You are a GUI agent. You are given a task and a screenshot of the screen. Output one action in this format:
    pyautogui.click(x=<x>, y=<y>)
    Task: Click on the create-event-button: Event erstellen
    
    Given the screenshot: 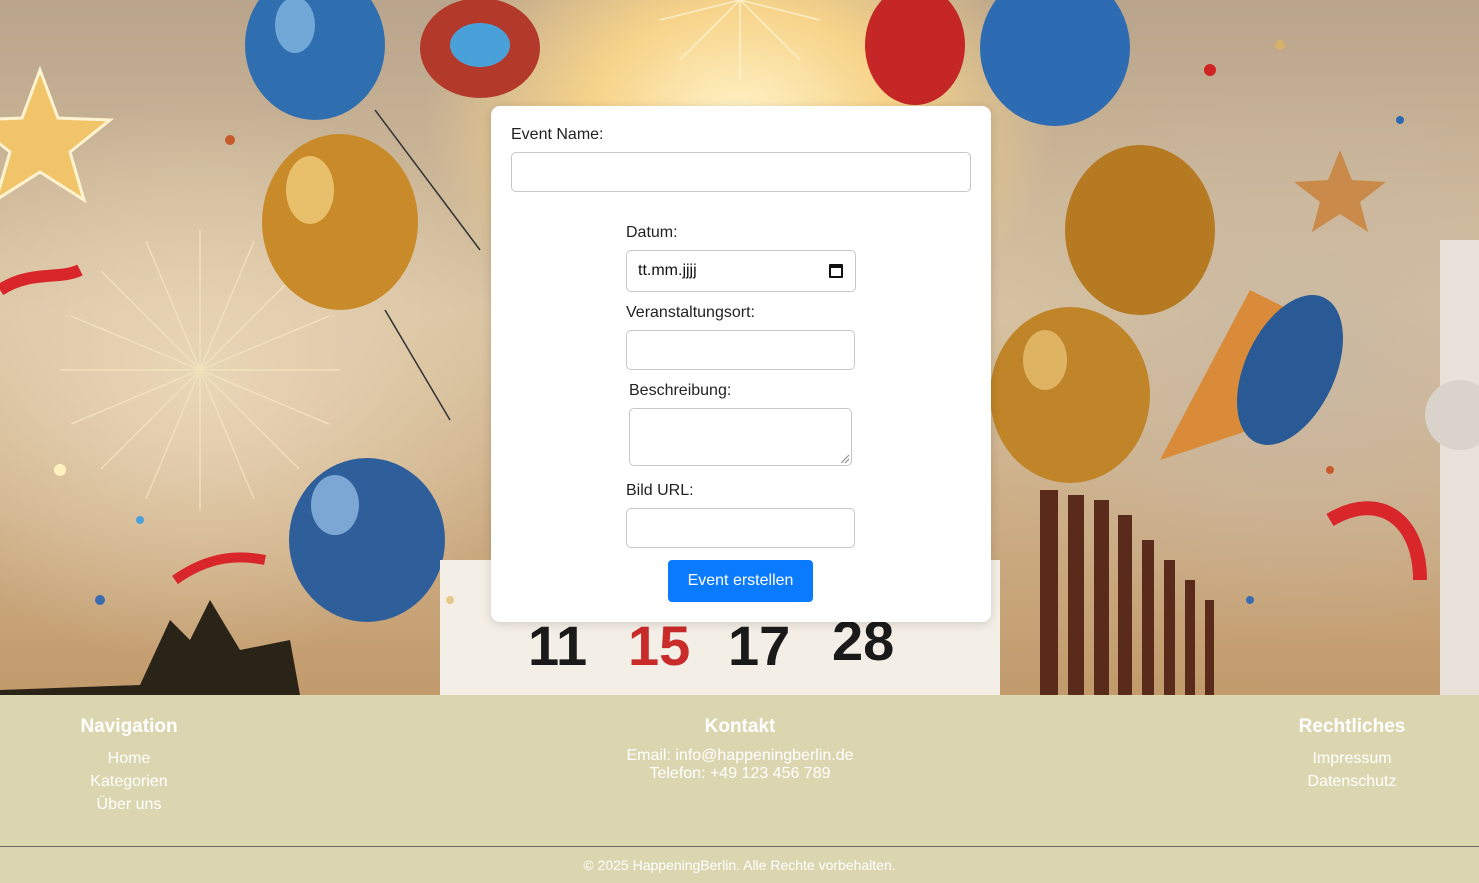 What is the action you would take?
    pyautogui.click(x=740, y=581)
    